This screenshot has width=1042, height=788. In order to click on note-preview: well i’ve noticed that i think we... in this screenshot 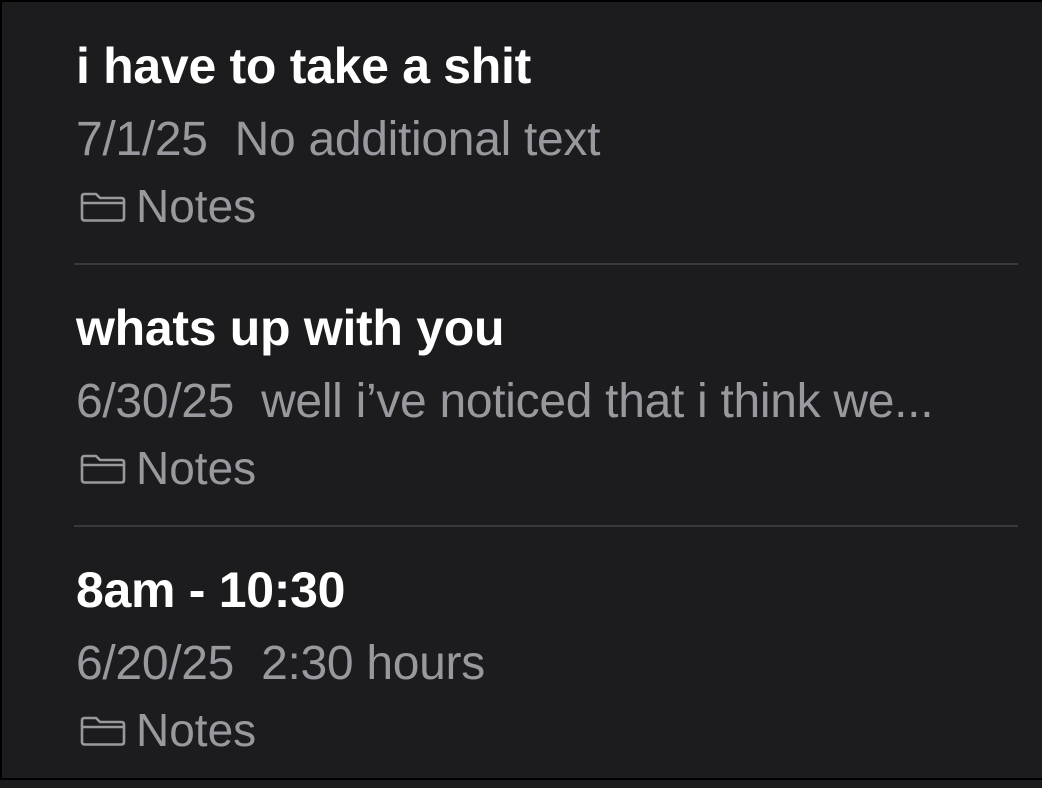, I will do `click(597, 401)`.